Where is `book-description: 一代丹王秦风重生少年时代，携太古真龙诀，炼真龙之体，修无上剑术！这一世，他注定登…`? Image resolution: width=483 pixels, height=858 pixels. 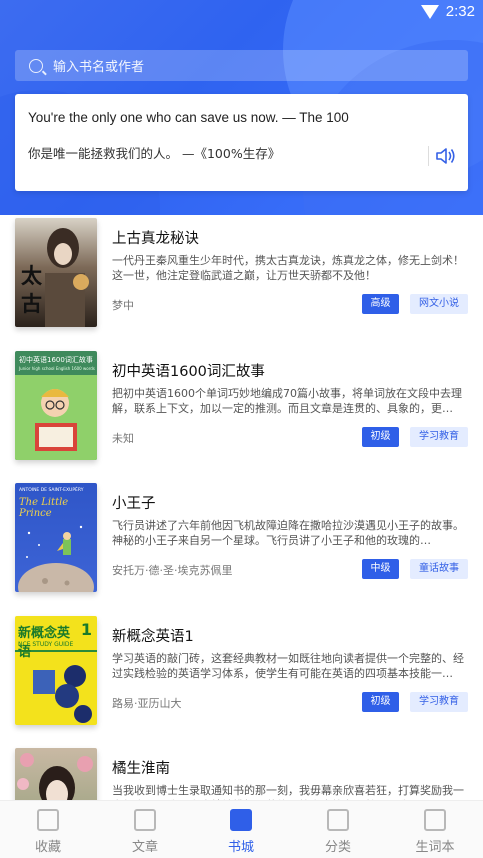
book-description: 一代丹王秦风重生少年时代，携太古真龙诀，炼真龙之体，修无上剑术！这一世，他注定登… is located at coordinates (288, 268).